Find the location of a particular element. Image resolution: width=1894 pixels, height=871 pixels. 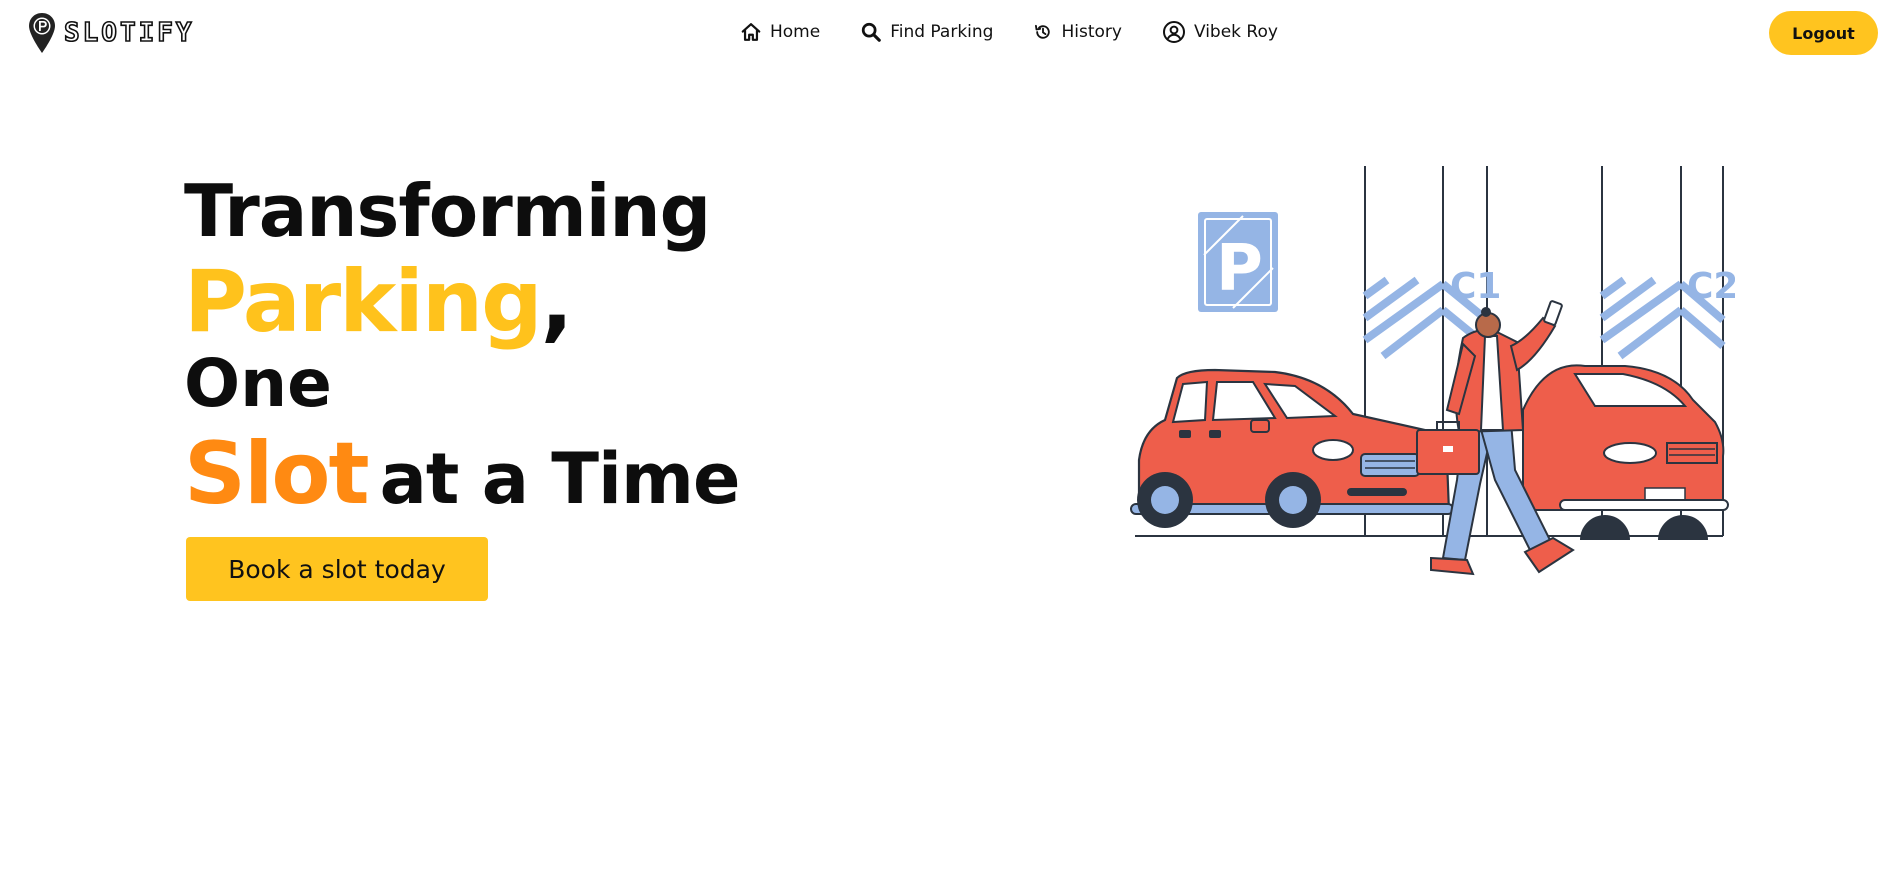

hero-line-1: Transforming is located at coordinates (447, 211).